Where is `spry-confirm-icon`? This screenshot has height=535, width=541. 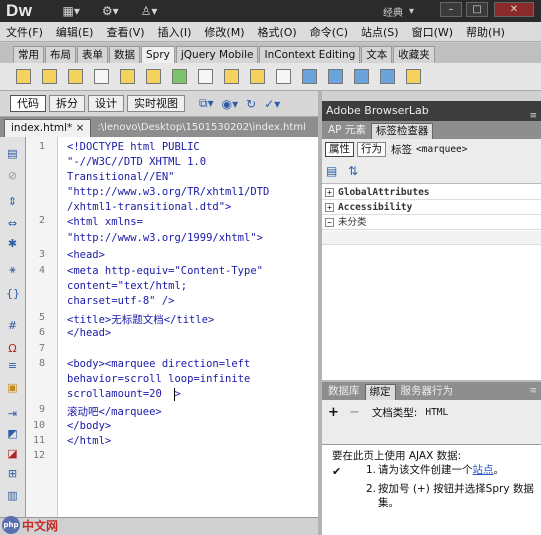 spry-confirm-icon is located at coordinates (257, 76).